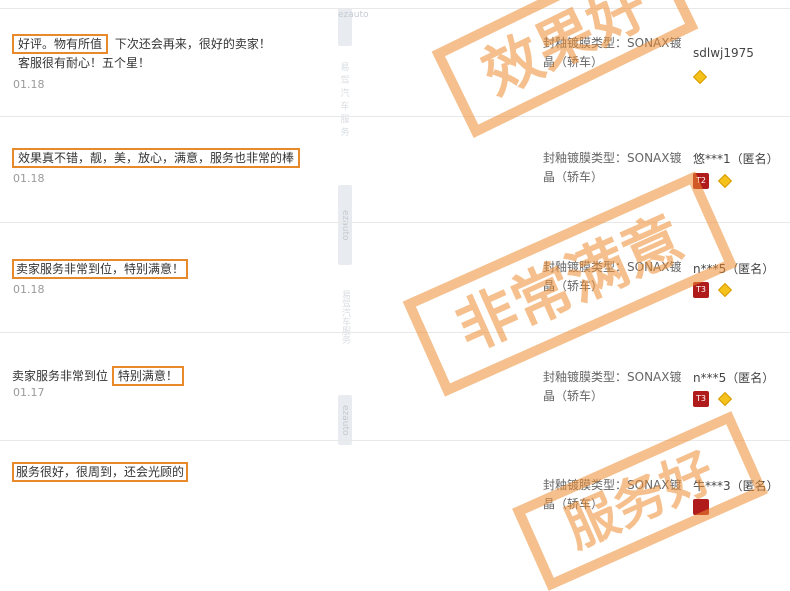 This screenshot has height=591, width=790. What do you see at coordinates (84, 63) in the screenshot?
I see `review-text-line2: 客服很有耐心！五个星！` at bounding box center [84, 63].